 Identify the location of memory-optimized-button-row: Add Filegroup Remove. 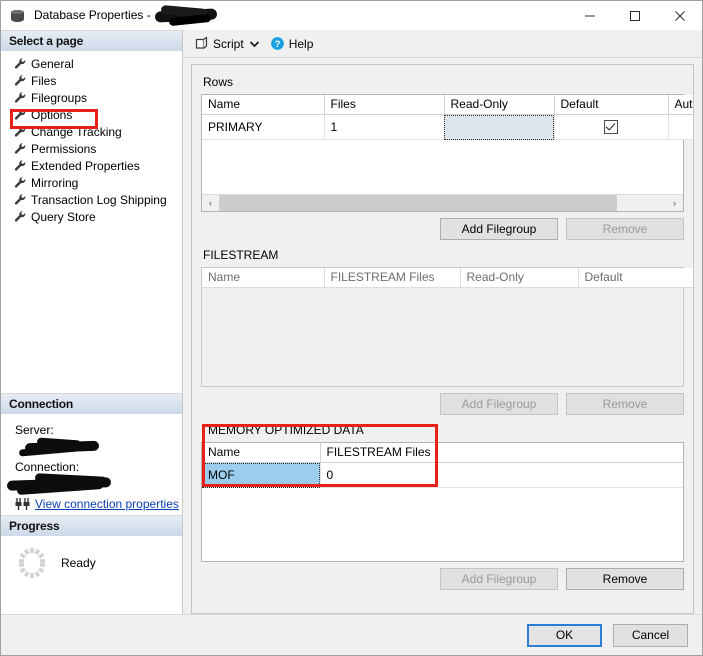
(442, 579).